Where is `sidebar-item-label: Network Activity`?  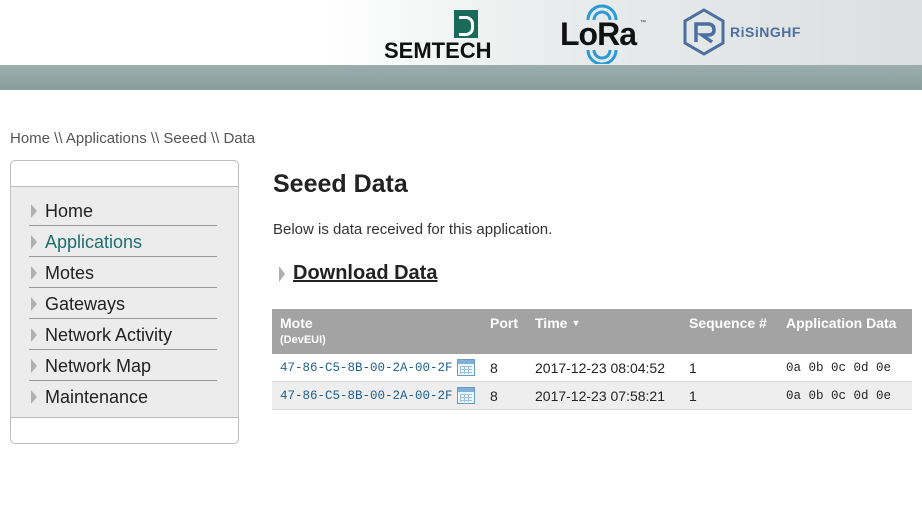 sidebar-item-label: Network Activity is located at coordinates (109, 335).